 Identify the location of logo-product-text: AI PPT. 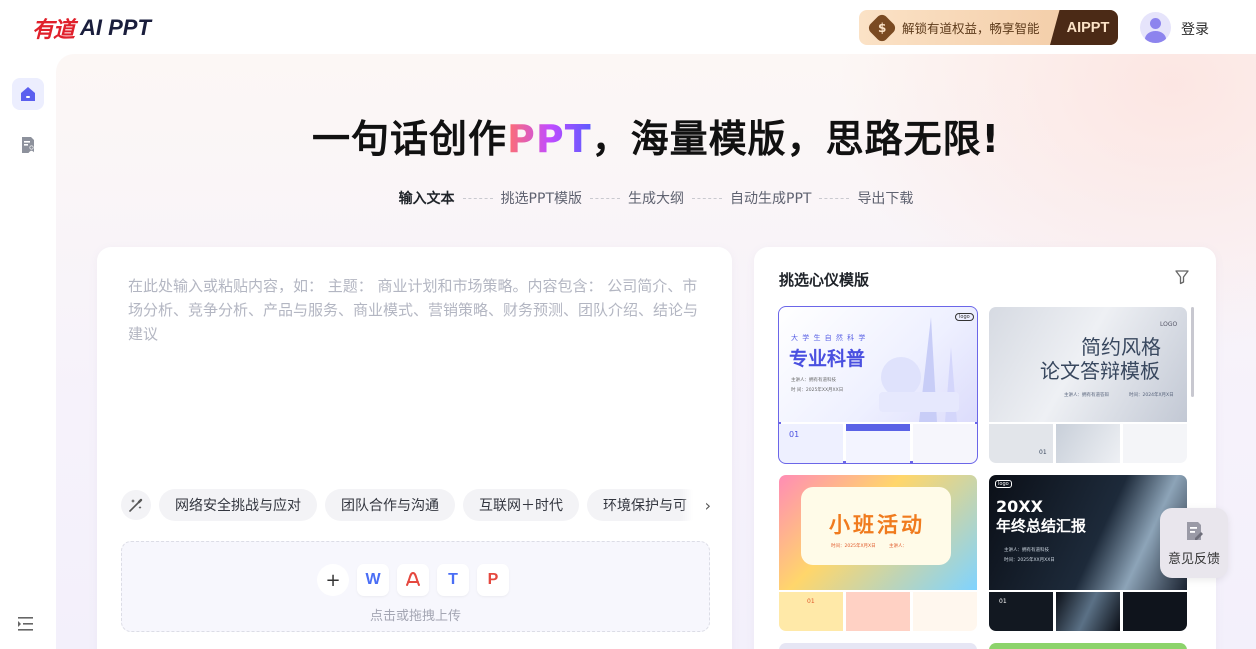
(115, 27).